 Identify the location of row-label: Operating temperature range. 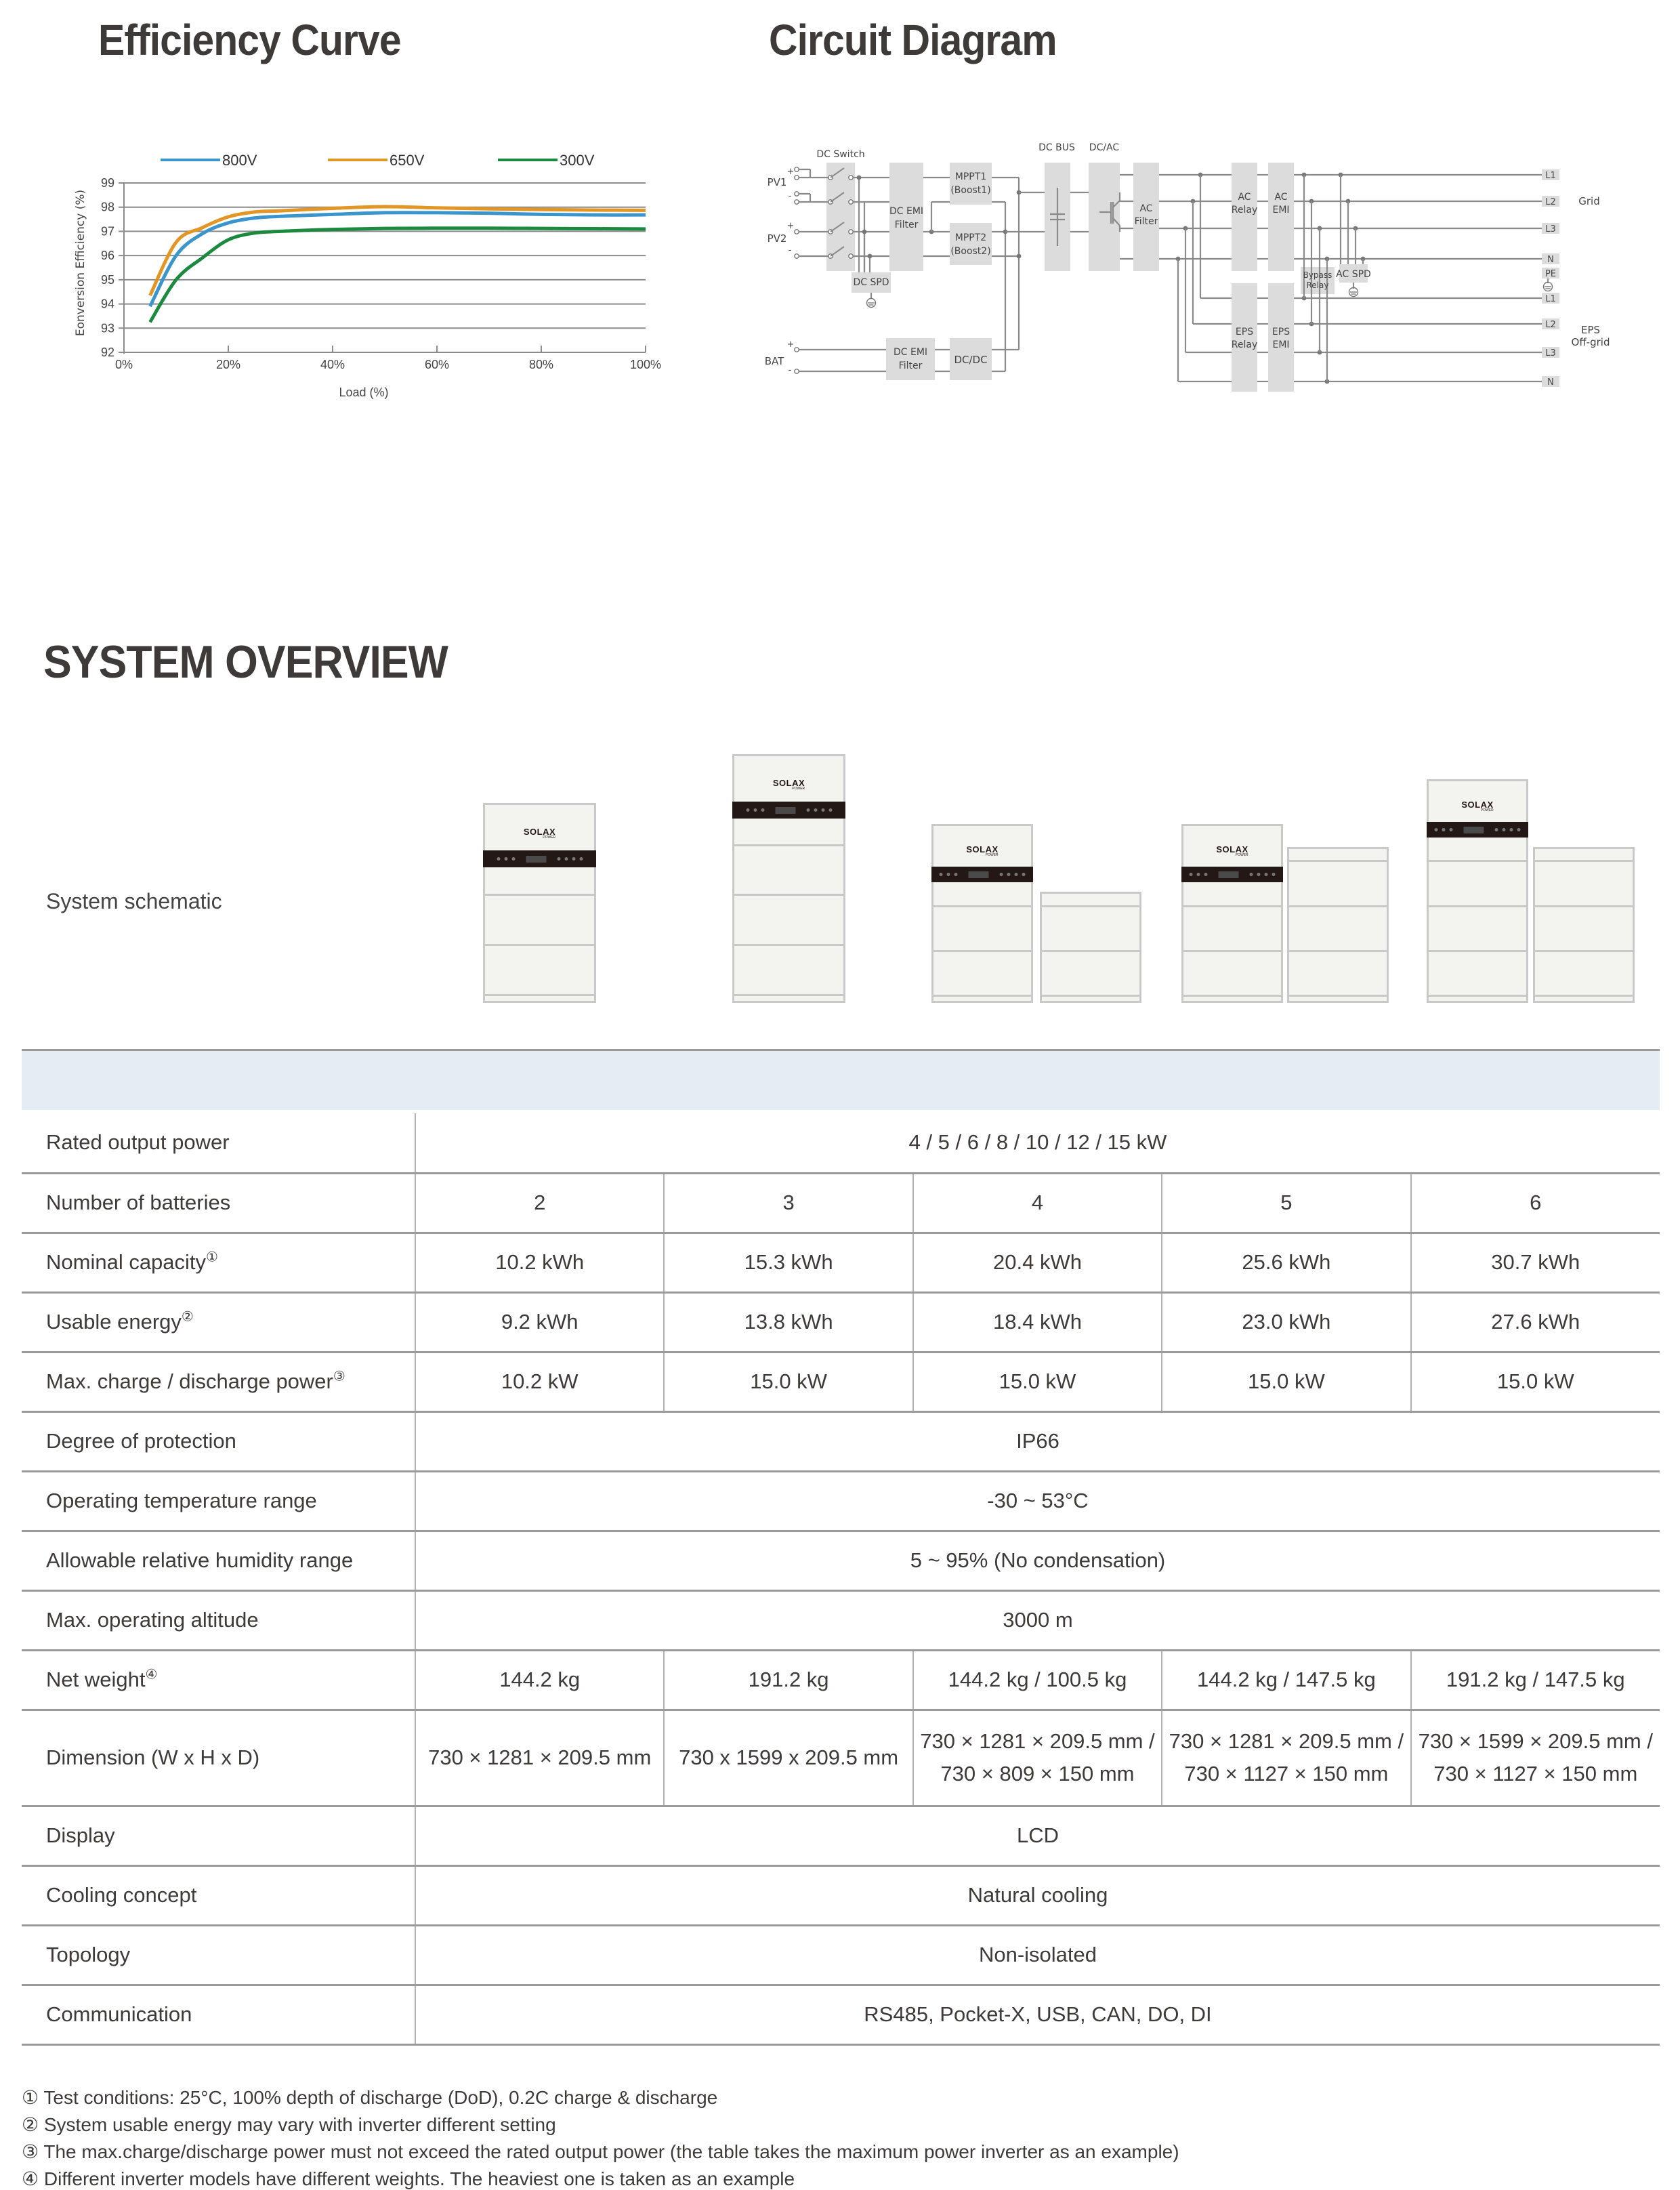
(219, 1501).